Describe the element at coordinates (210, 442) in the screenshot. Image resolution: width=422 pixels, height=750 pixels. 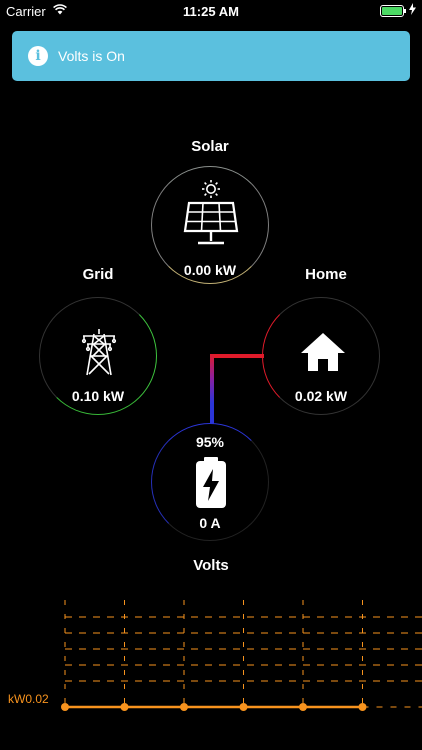
I see `battery-charge-percent: 95%` at that location.